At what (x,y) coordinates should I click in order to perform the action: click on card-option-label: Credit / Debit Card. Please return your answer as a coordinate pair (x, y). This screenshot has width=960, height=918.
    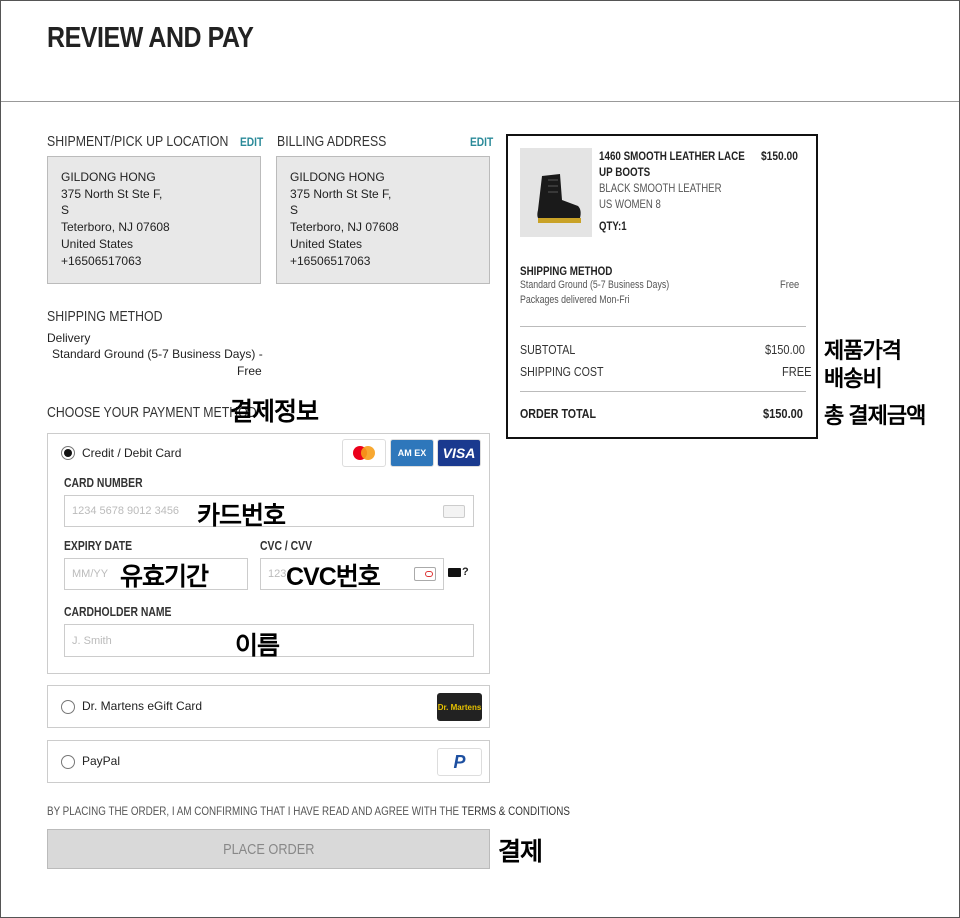
    Looking at the image, I should click on (132, 453).